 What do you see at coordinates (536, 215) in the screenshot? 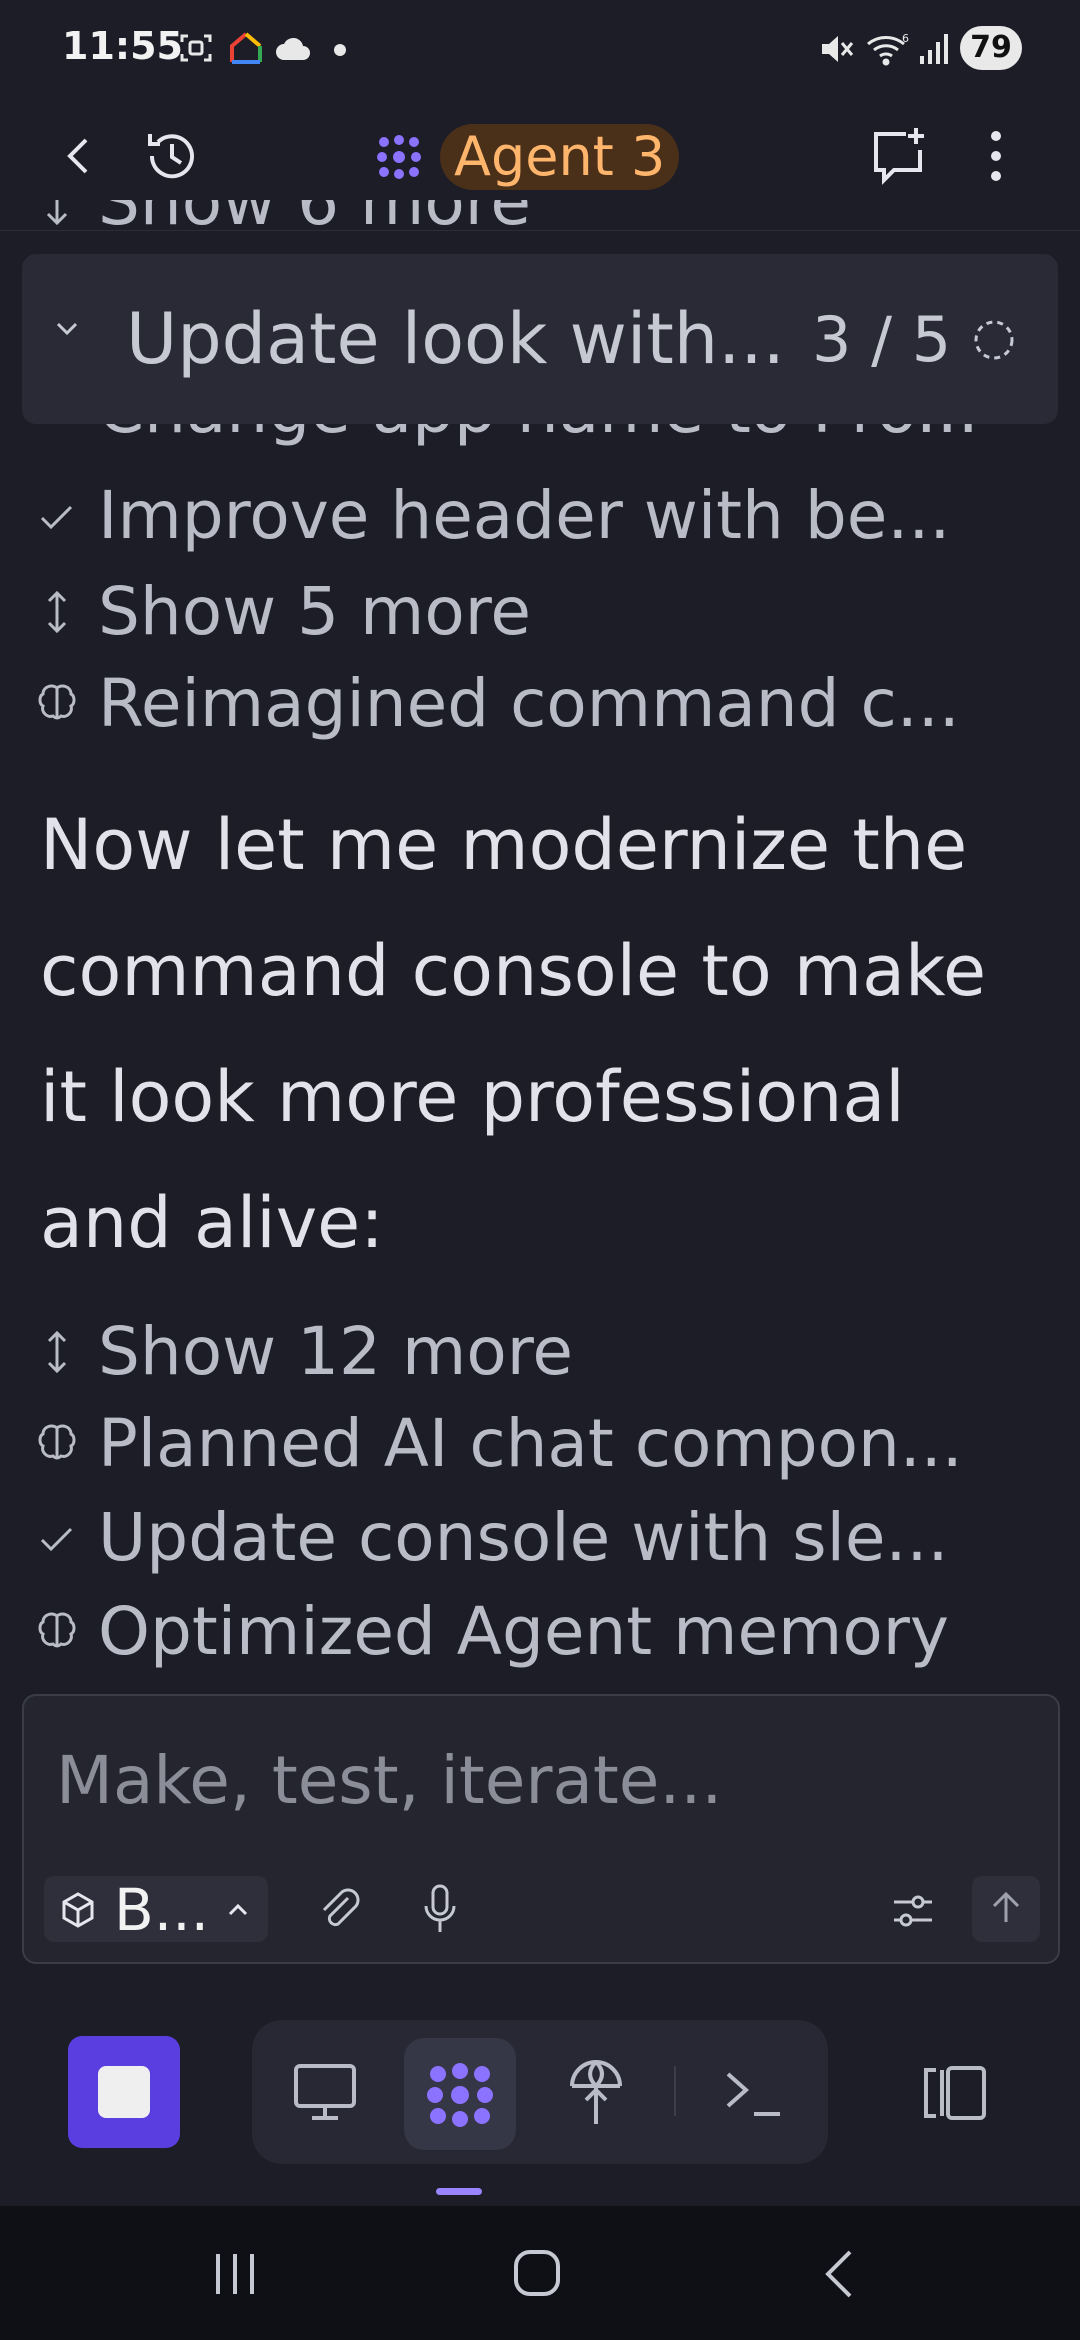
I see `list-item-clipped: Show 6 more` at bounding box center [536, 215].